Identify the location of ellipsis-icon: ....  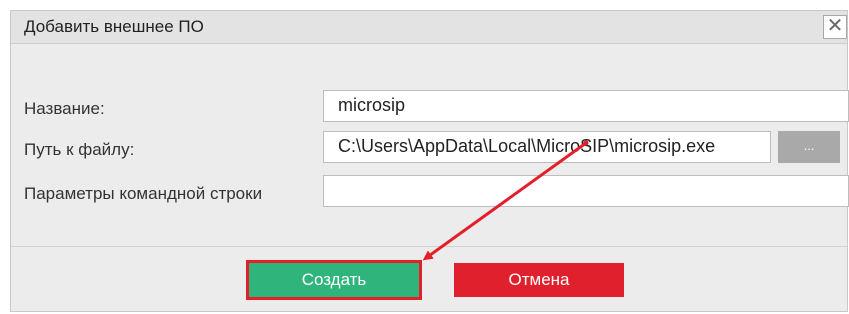
(809, 145).